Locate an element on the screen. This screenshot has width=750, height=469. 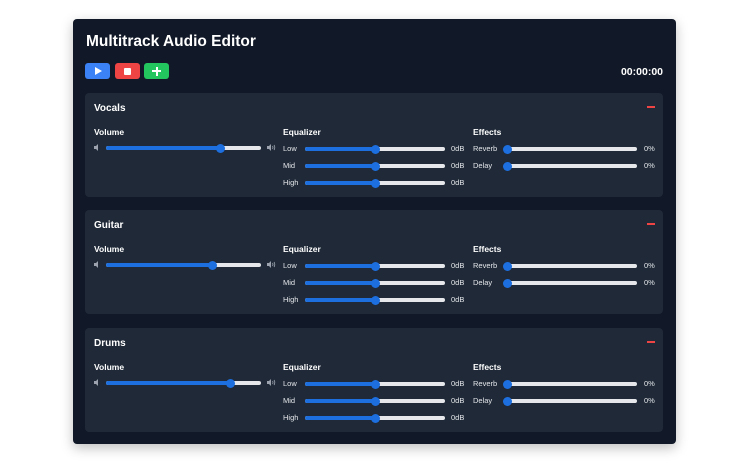
play-icon is located at coordinates (98, 71).